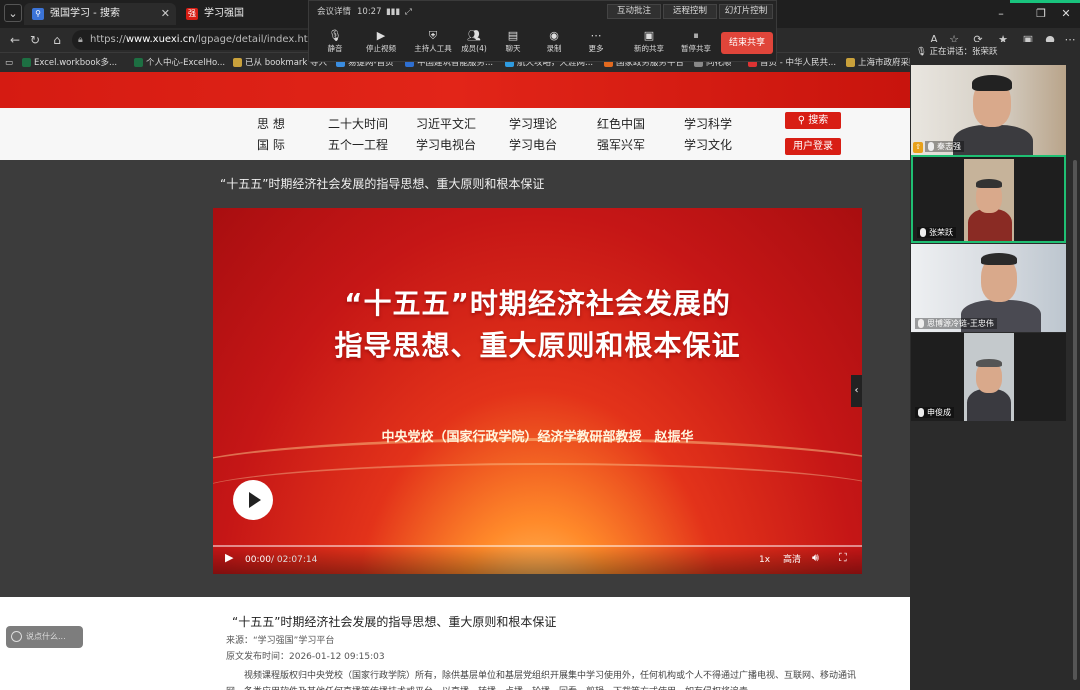  Describe the element at coordinates (818, 120) in the screenshot. I see `search-label: 搜索` at that location.